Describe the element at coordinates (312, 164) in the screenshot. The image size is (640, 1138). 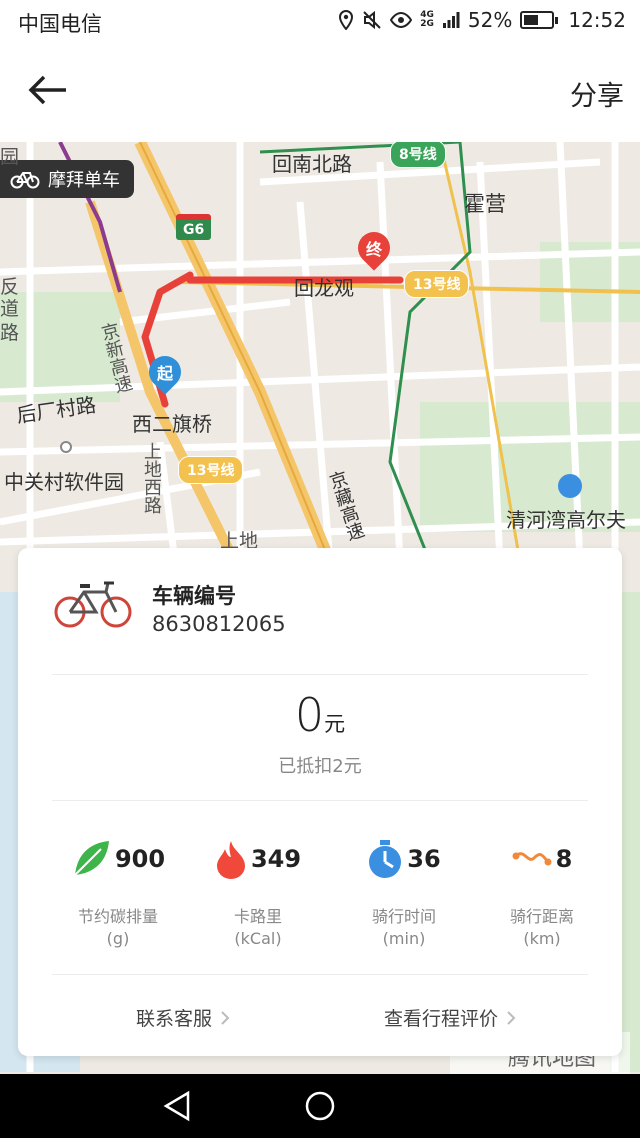
I see `map-label-huinan-north-road: 回南北路` at that location.